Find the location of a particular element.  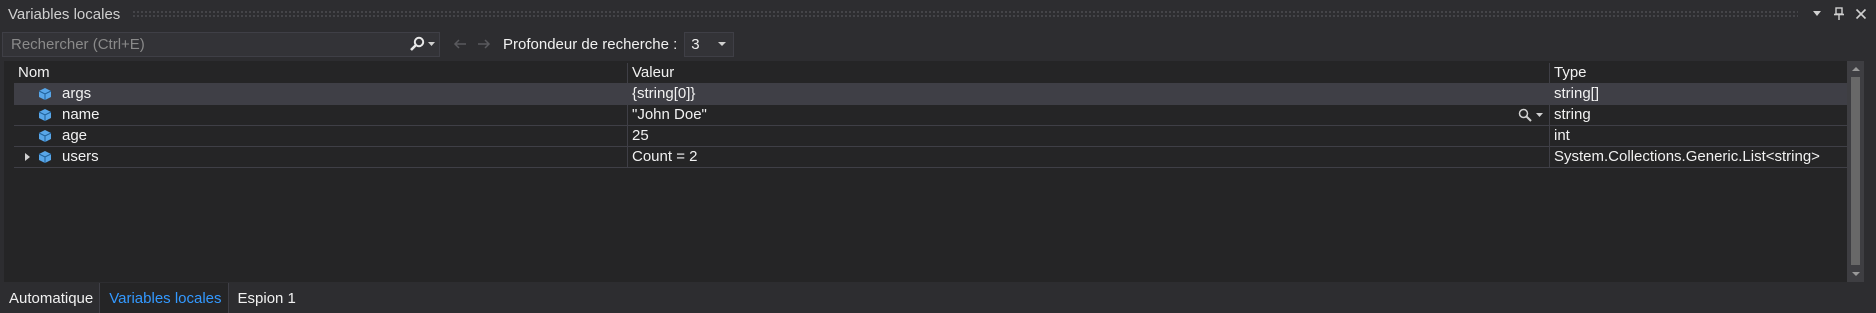

magnifier-icon is located at coordinates (1525, 115).